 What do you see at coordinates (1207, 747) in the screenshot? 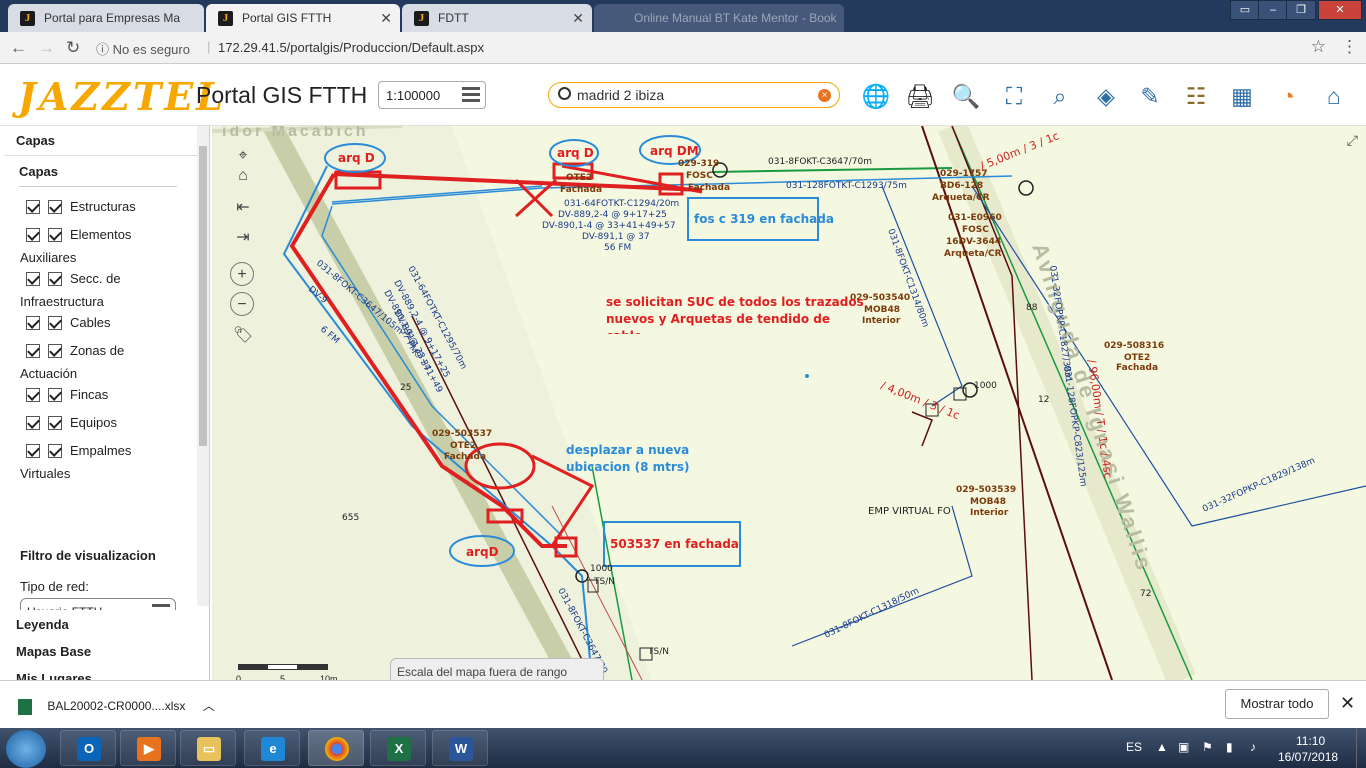
I see `flag-icon: ⚑` at bounding box center [1207, 747].